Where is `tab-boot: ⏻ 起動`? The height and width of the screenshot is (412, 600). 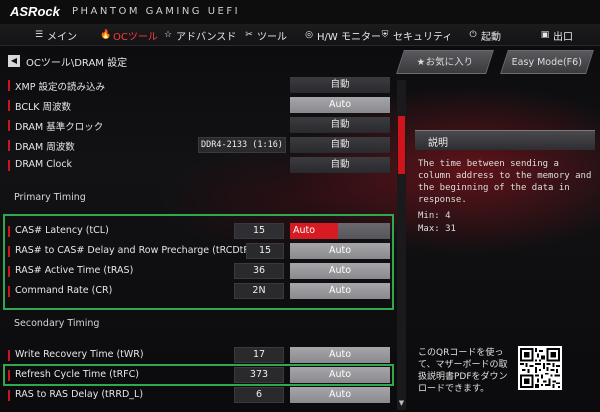
tab-boot: ⏻ 起動 is located at coordinates (484, 35).